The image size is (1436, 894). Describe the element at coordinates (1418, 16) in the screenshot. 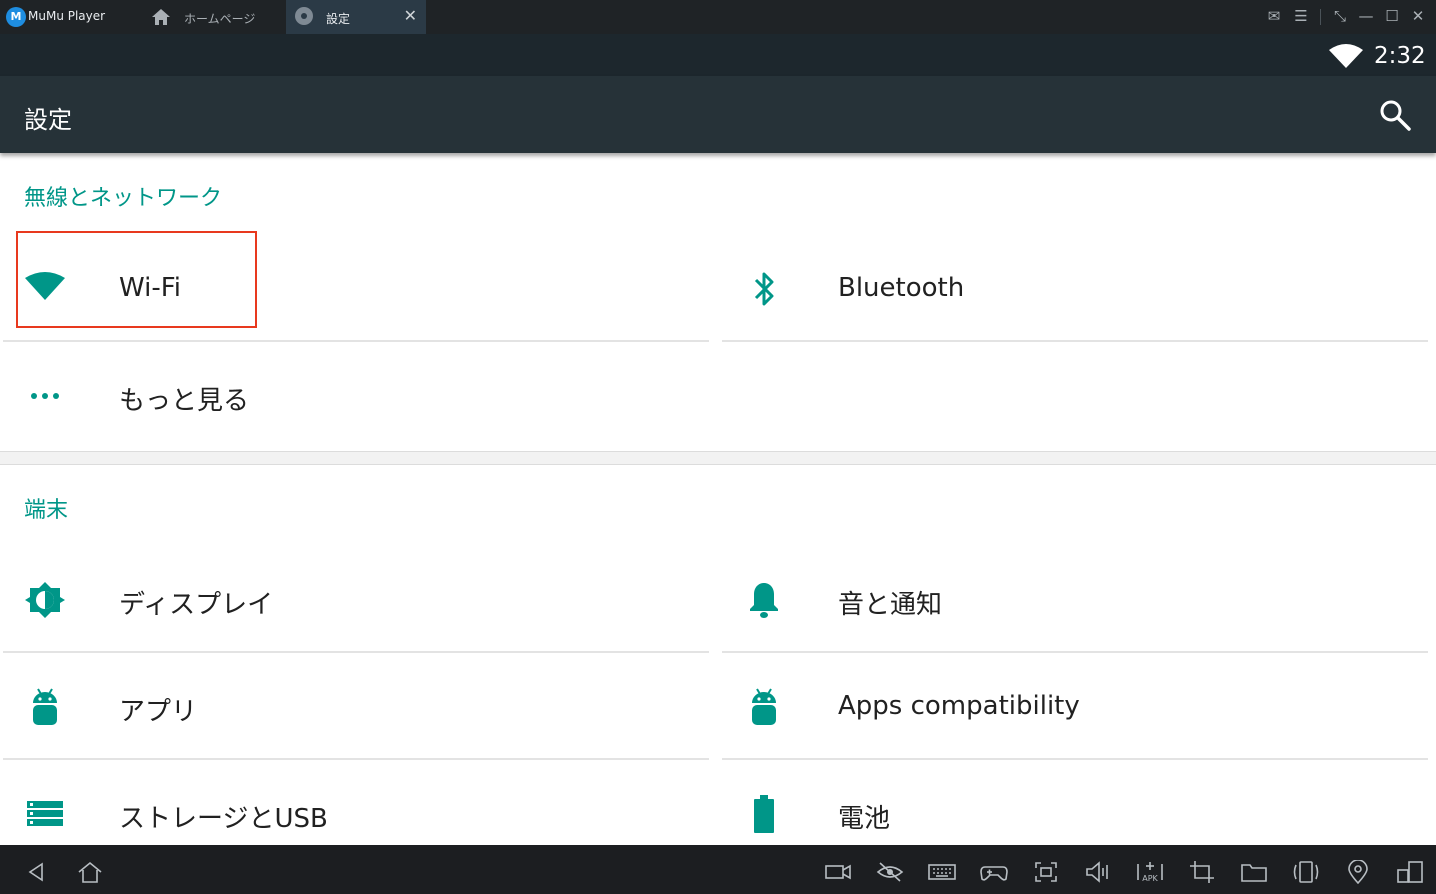

I see `close-icon: ✕` at that location.